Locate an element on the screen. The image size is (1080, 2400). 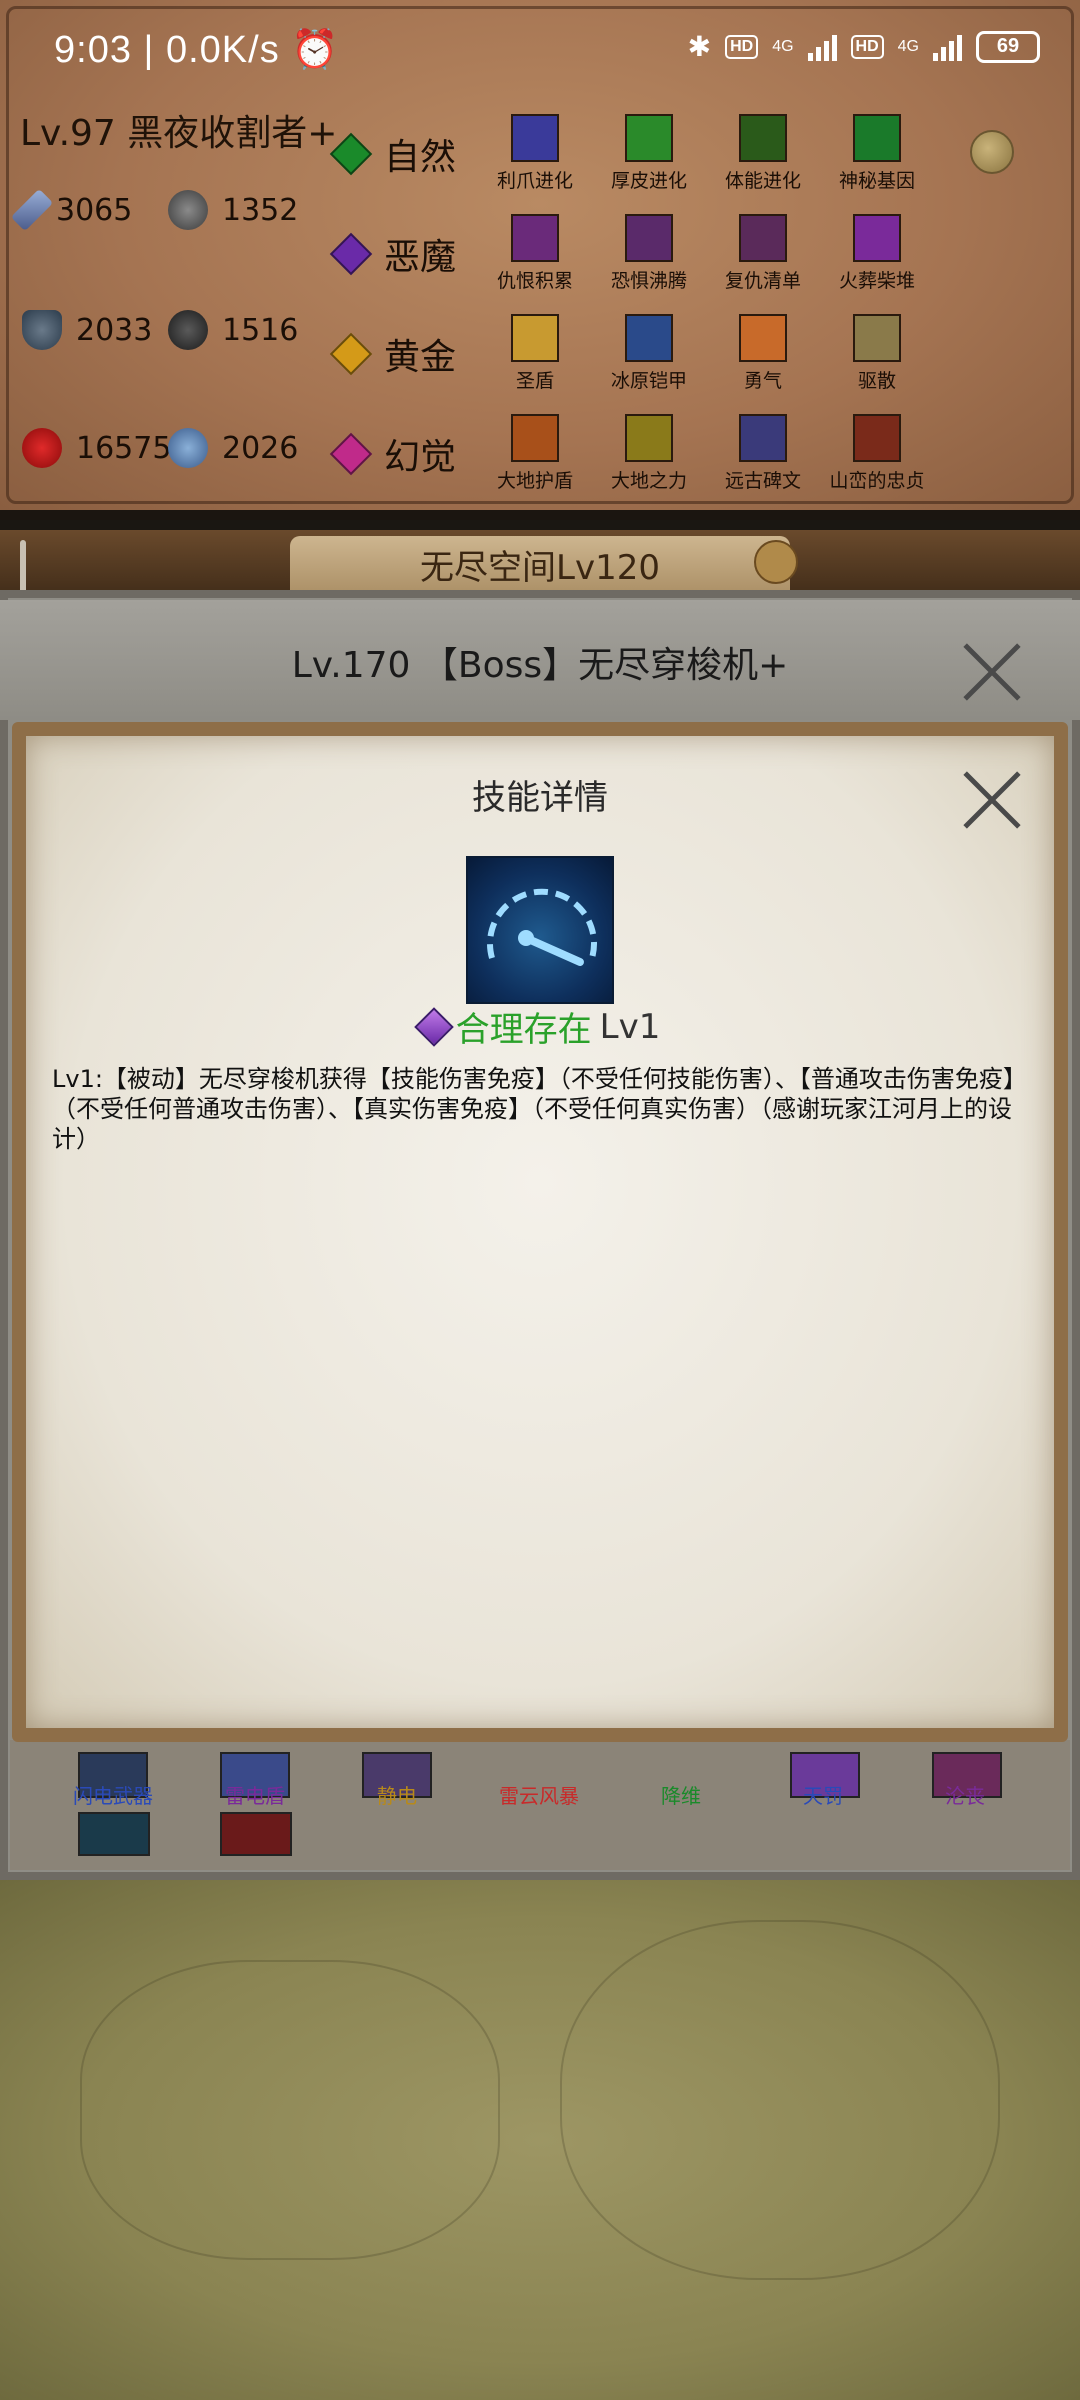
skill-label: 恐惧沸腾 is located at coordinates (648, 281).